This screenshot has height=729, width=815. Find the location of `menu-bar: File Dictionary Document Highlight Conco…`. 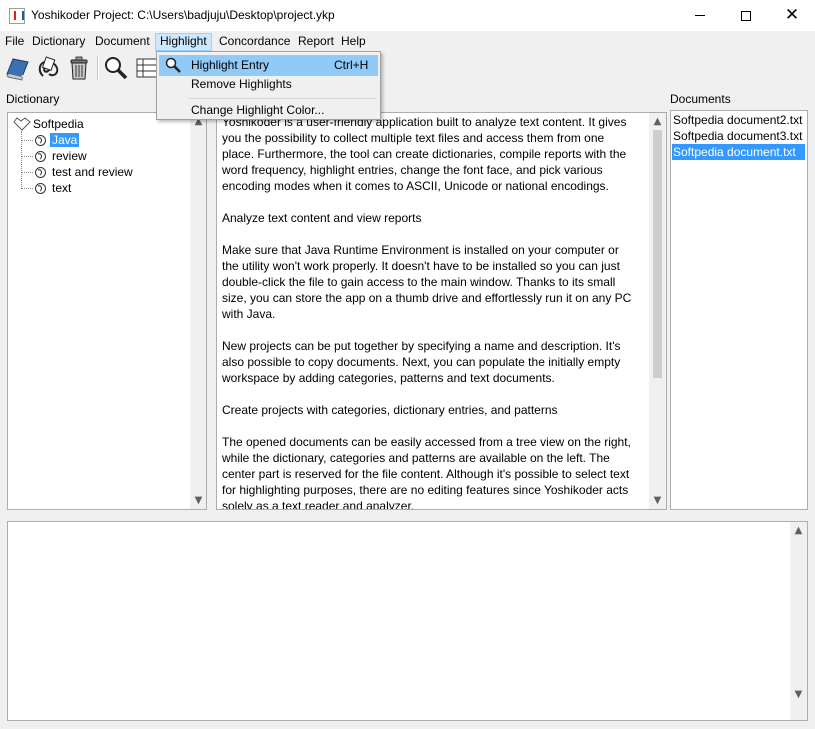

menu-bar: File Dictionary Document Highlight Conco… is located at coordinates (407, 41).